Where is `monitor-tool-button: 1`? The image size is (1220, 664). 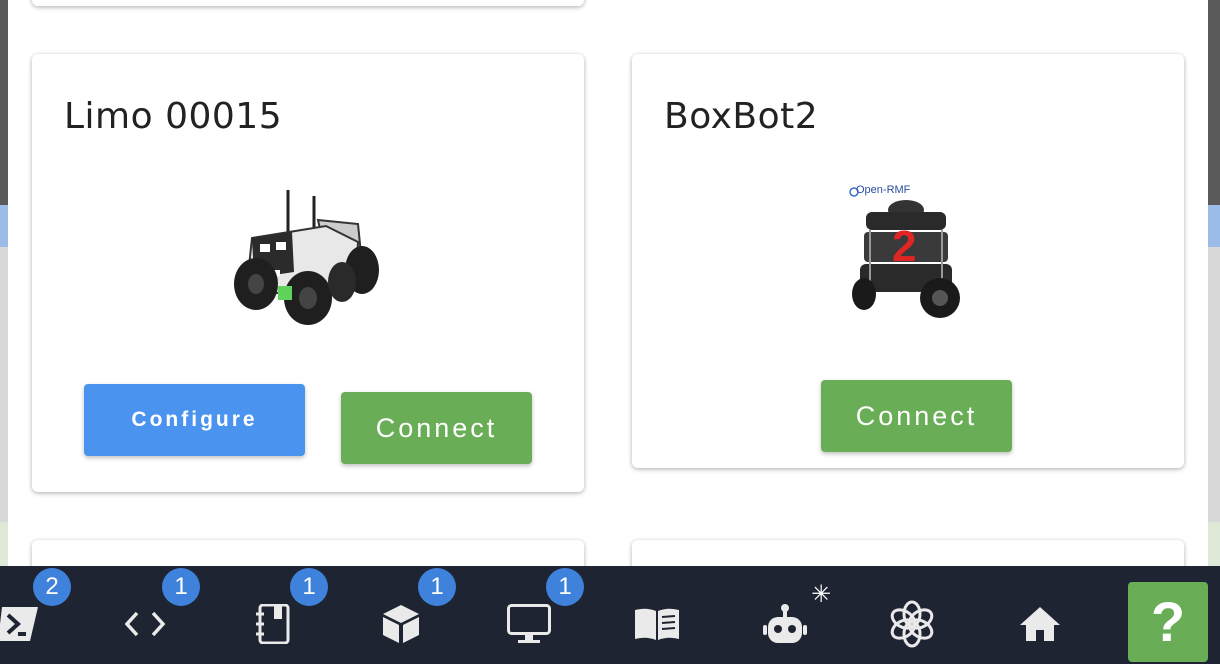 monitor-tool-button: 1 is located at coordinates (536, 615).